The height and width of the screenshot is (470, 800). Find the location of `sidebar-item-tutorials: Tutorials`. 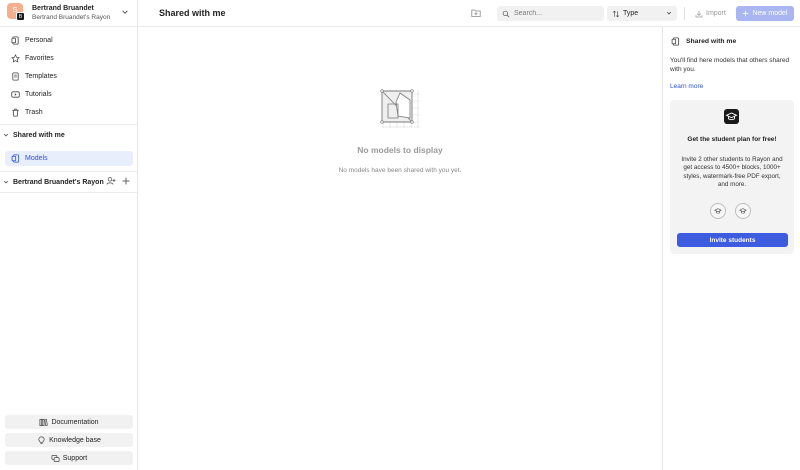

sidebar-item-tutorials: Tutorials is located at coordinates (69, 94).